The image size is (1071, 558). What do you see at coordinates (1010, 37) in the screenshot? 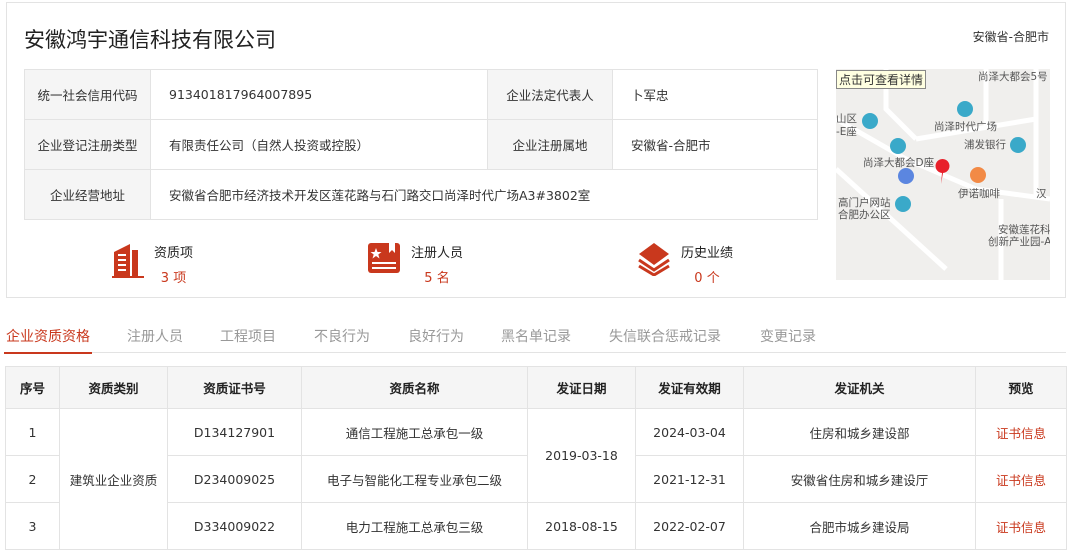
I see `company-region: 安徽省-合肥市` at bounding box center [1010, 37].